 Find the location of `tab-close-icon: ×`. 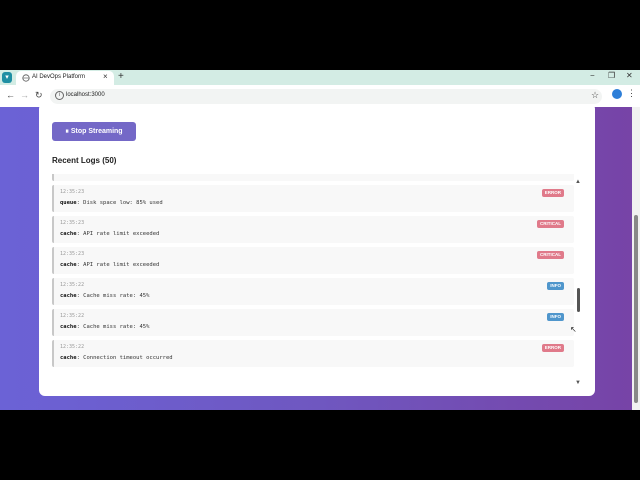

tab-close-icon: × is located at coordinates (105, 76).